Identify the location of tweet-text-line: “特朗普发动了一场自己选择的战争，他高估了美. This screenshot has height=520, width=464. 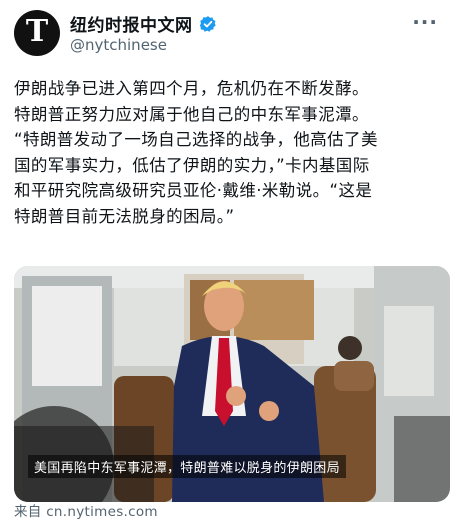
(196, 139).